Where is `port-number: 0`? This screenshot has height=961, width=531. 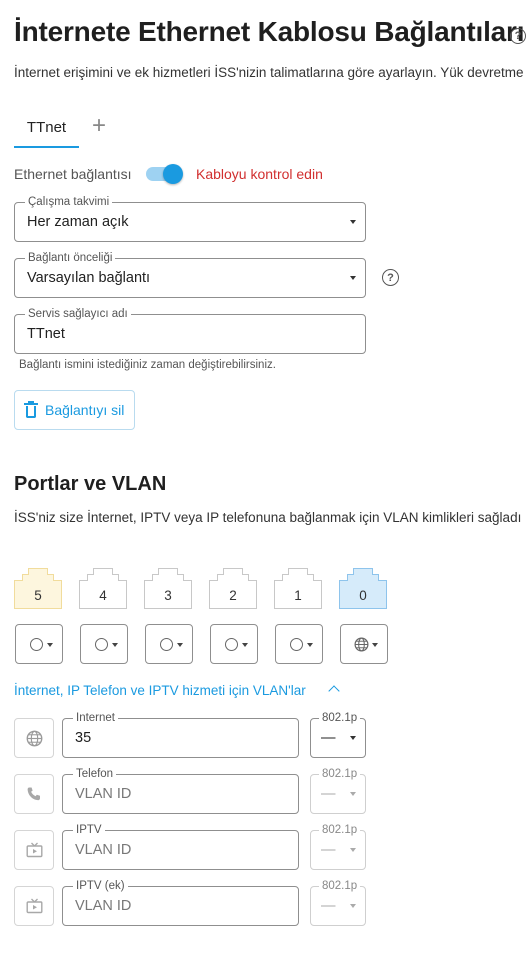 port-number: 0 is located at coordinates (363, 595).